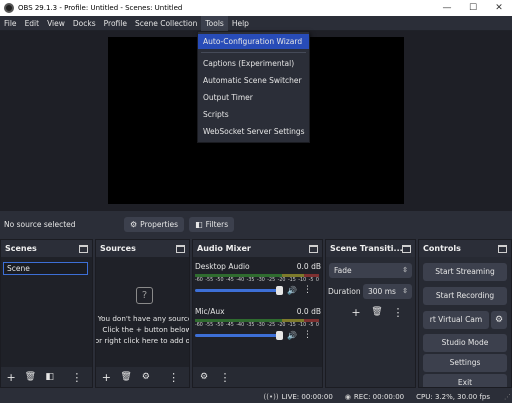 Image resolution: width=512 pixels, height=403 pixels. What do you see at coordinates (465, 296) in the screenshot?
I see `start-recording-button: Start Recording` at bounding box center [465, 296].